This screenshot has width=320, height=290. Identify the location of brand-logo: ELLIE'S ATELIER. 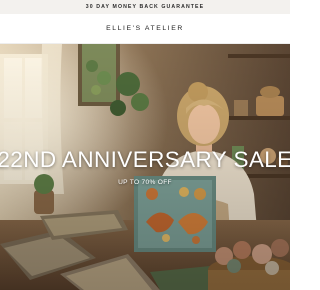
(145, 28).